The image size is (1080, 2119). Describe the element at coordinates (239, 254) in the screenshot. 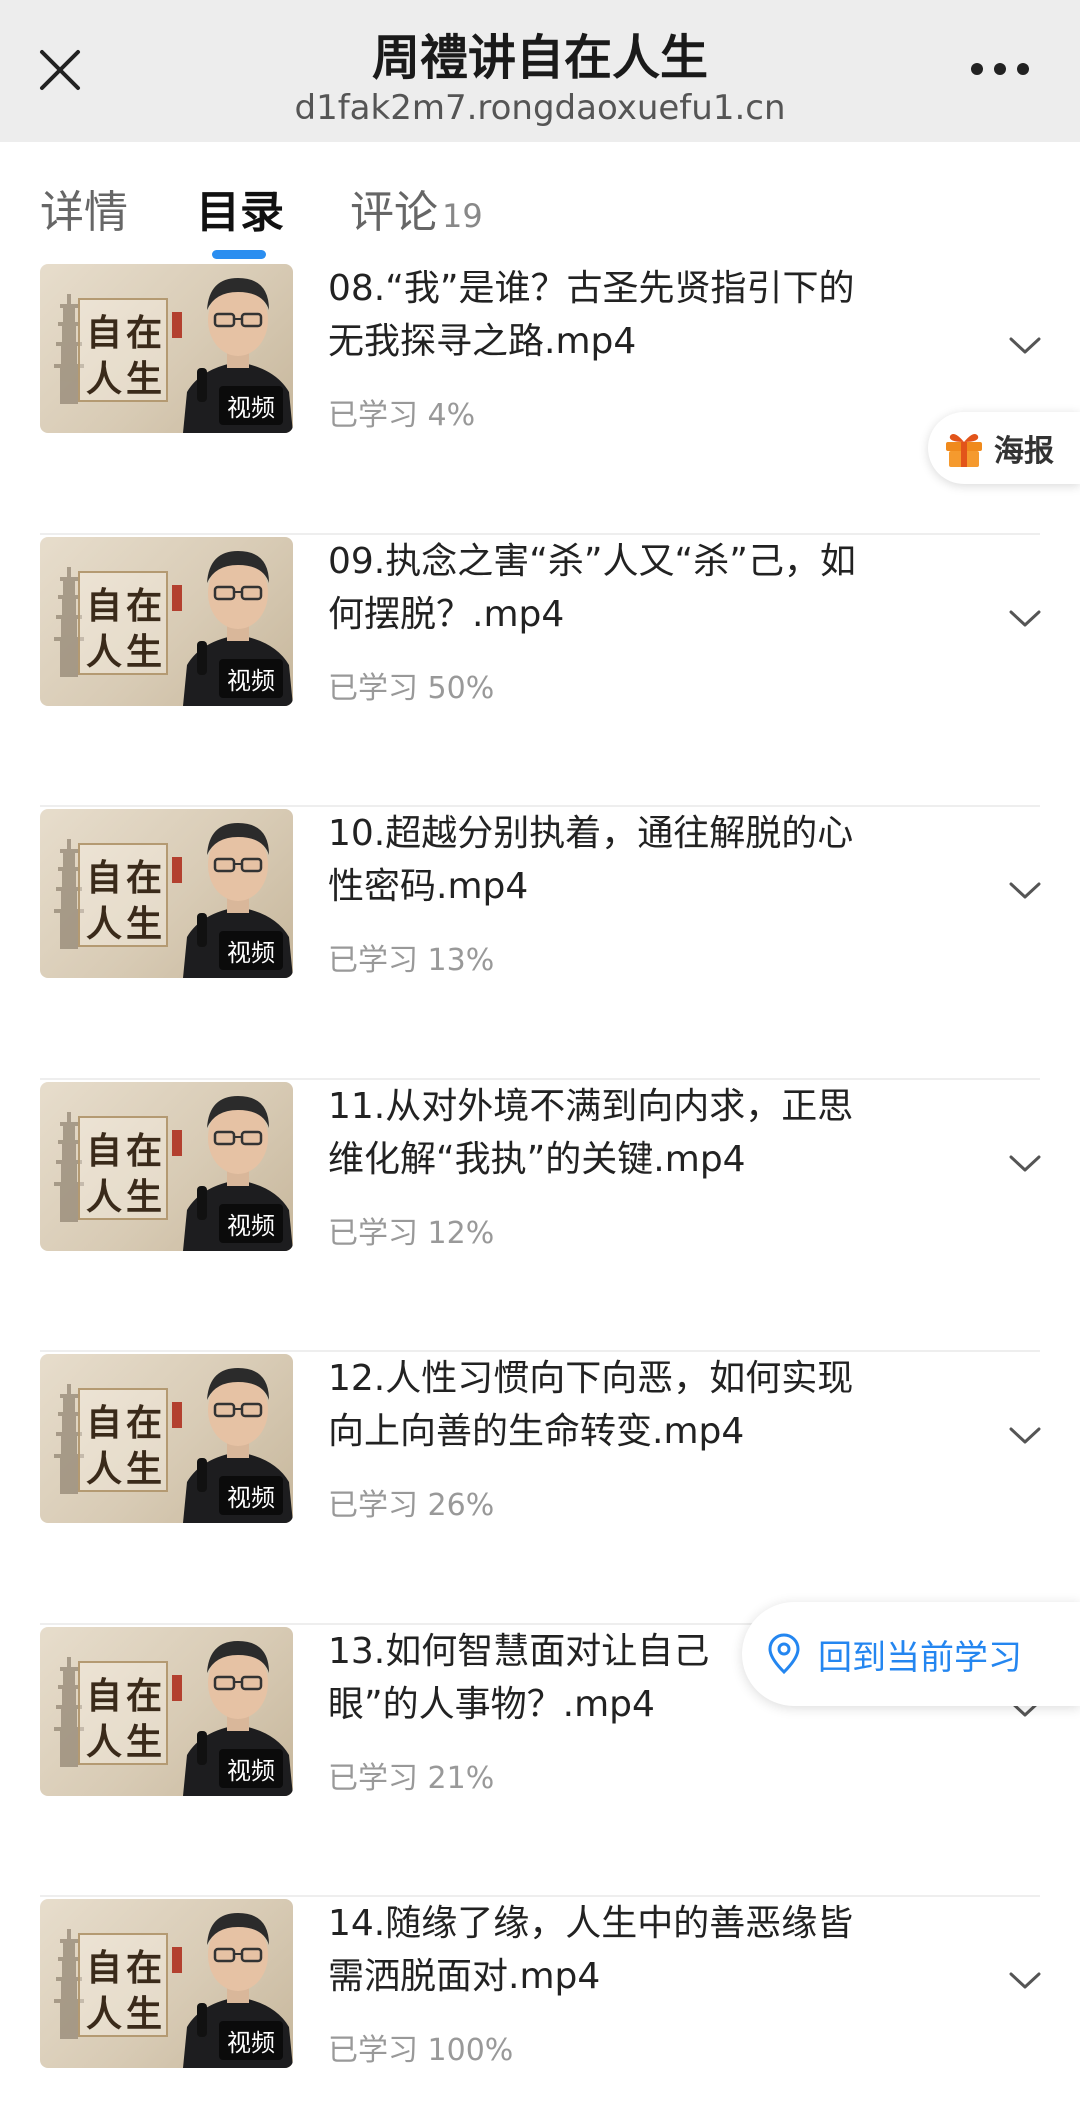

I see `active-tab-indicator` at that location.